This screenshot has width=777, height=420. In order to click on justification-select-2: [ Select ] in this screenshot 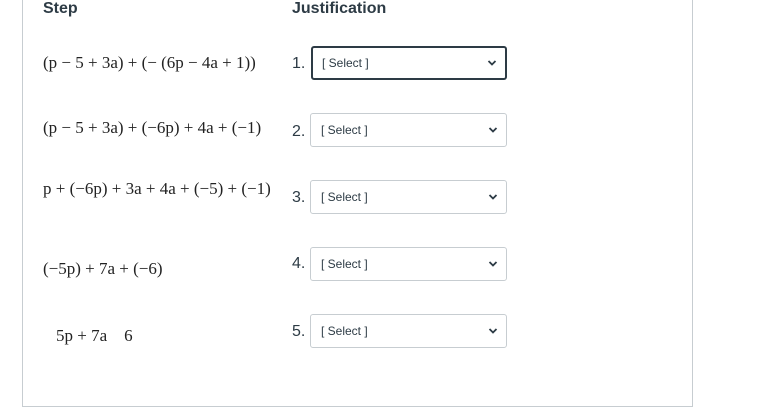, I will do `click(408, 130)`.